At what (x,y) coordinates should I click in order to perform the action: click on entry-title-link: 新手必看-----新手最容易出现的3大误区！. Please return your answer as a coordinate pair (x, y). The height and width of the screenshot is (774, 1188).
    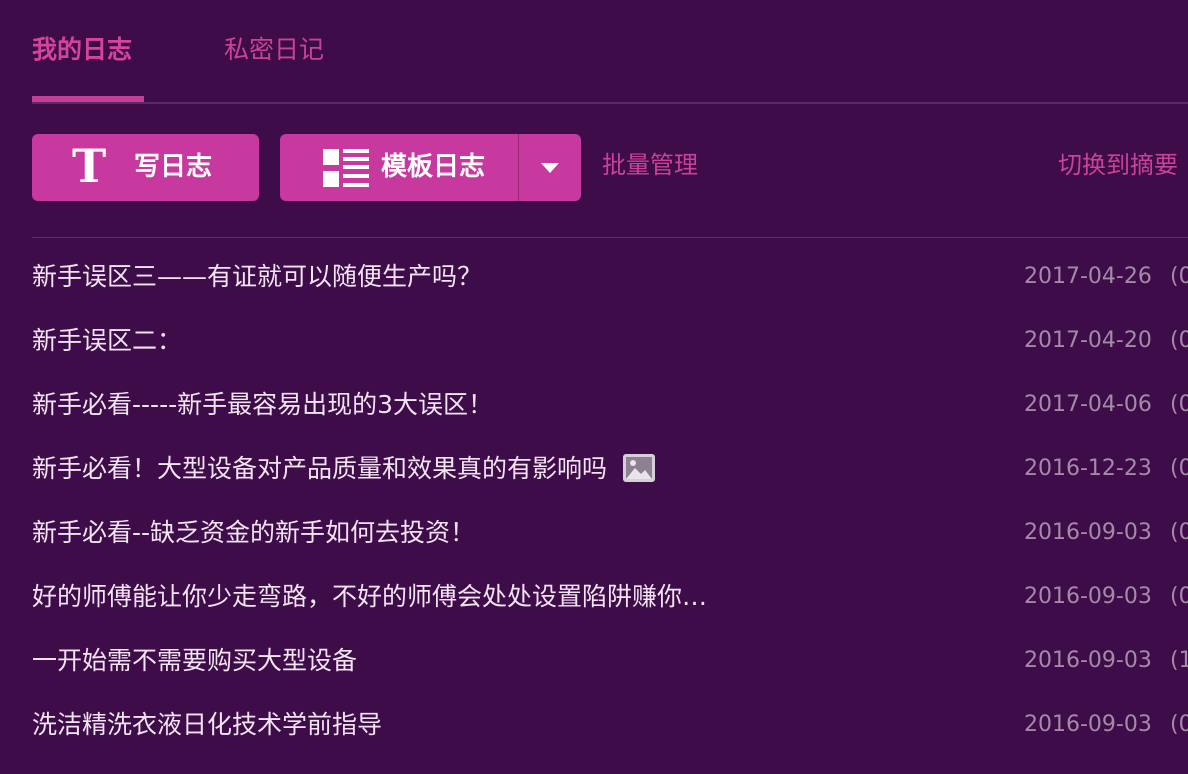
    Looking at the image, I should click on (262, 405).